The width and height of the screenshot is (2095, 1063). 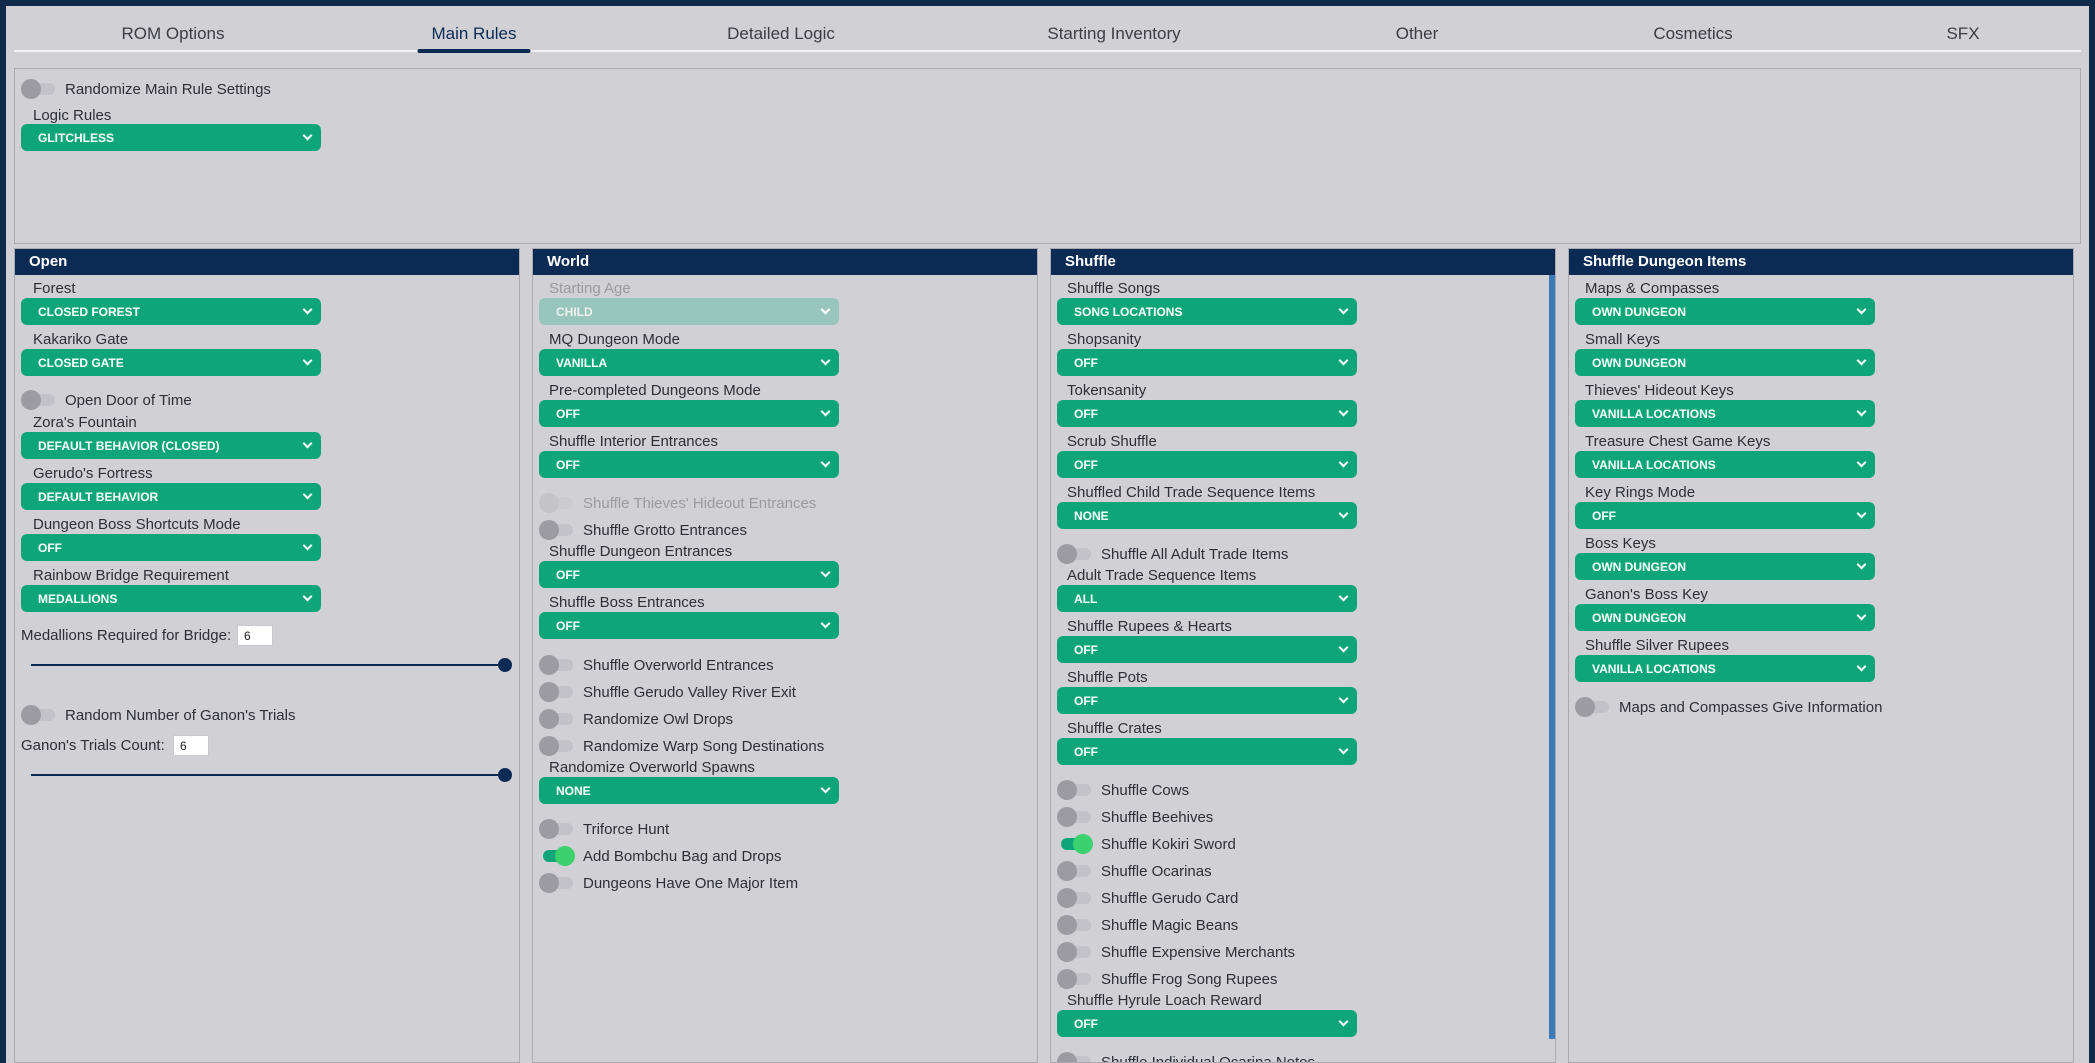 I want to click on frog-song-rupees-toggle, so click(x=1075, y=979).